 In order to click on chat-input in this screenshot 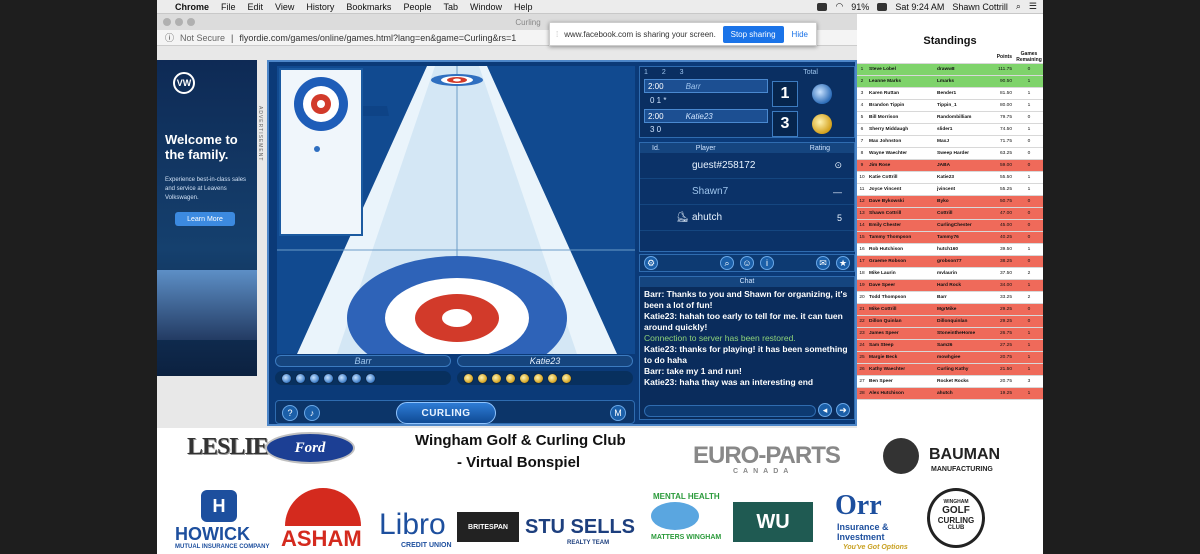, I will do `click(730, 411)`.